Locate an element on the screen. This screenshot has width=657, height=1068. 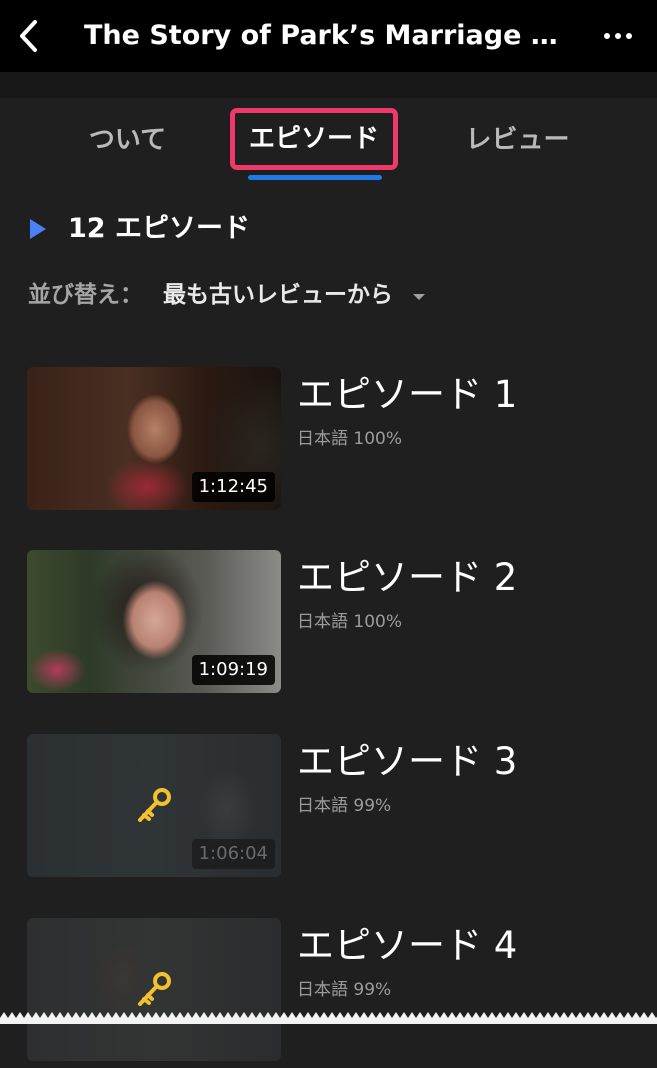
episode-thumbnail: 1:06:04 is located at coordinates (154, 805).